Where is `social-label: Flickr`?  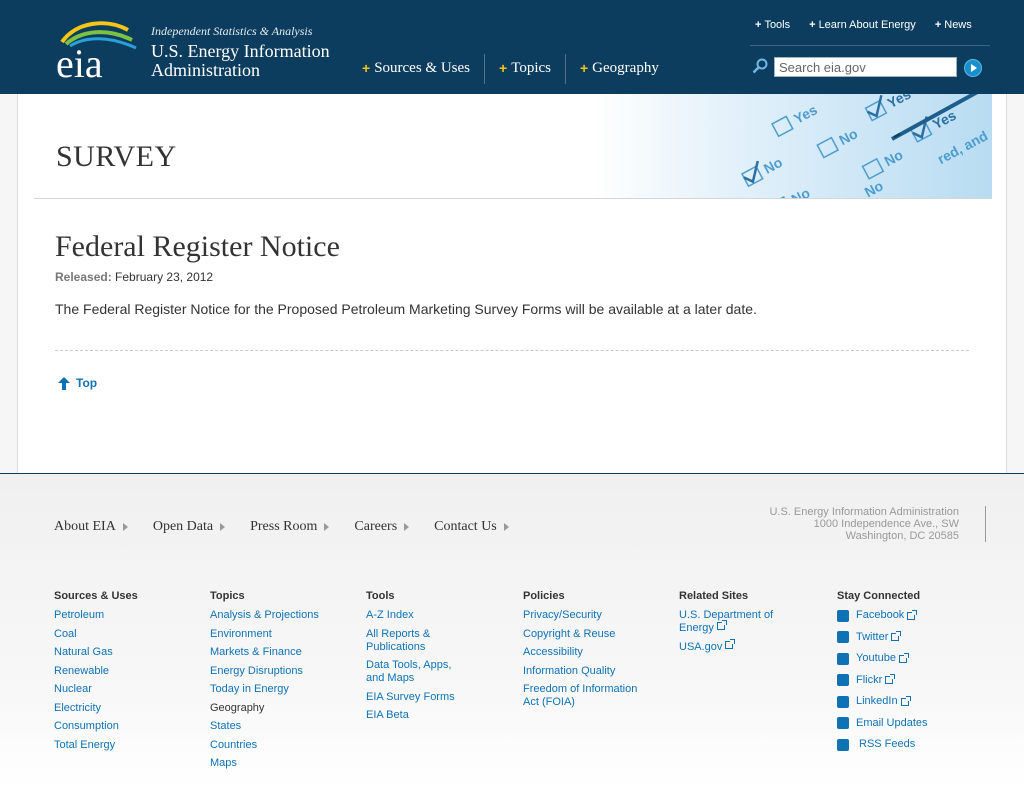 social-label: Flickr is located at coordinates (869, 679).